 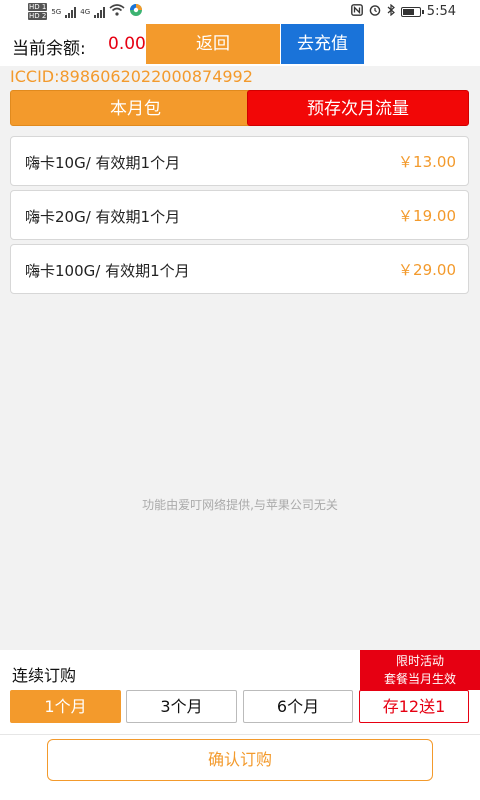 I want to click on confirm-order-button: 确认订购, so click(x=240, y=760).